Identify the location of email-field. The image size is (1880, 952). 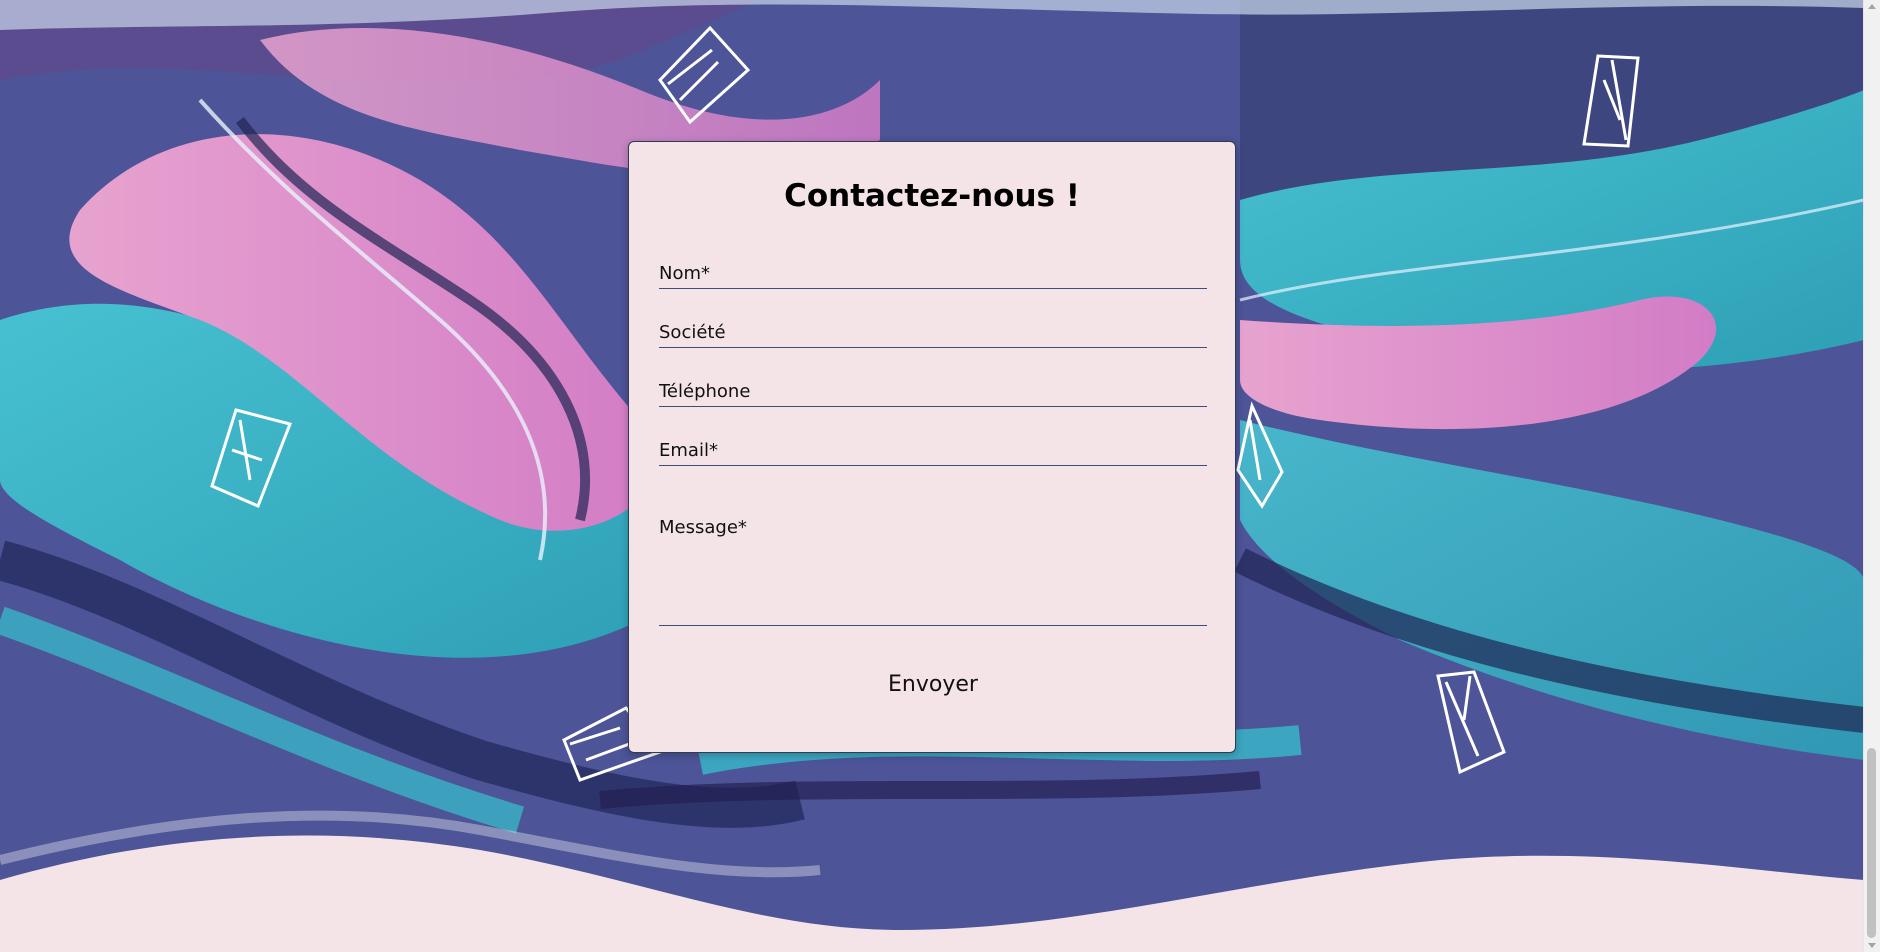
(933, 451).